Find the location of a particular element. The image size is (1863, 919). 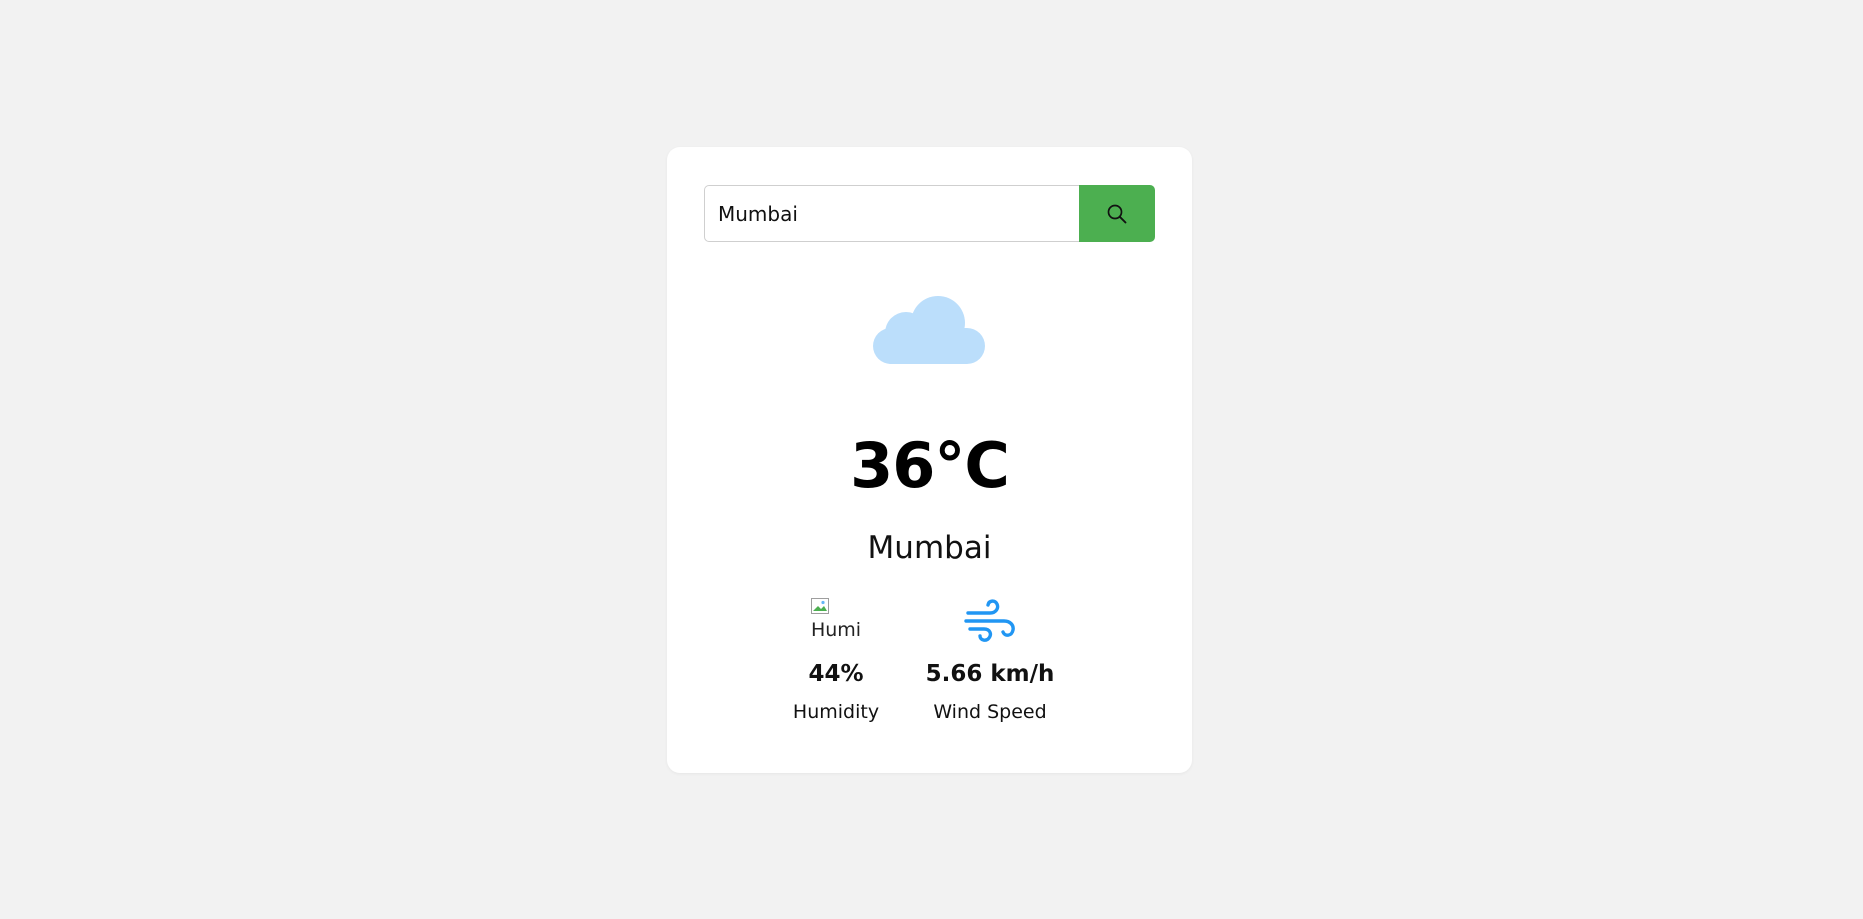

humidity-icon: Humi is located at coordinates (836, 621).